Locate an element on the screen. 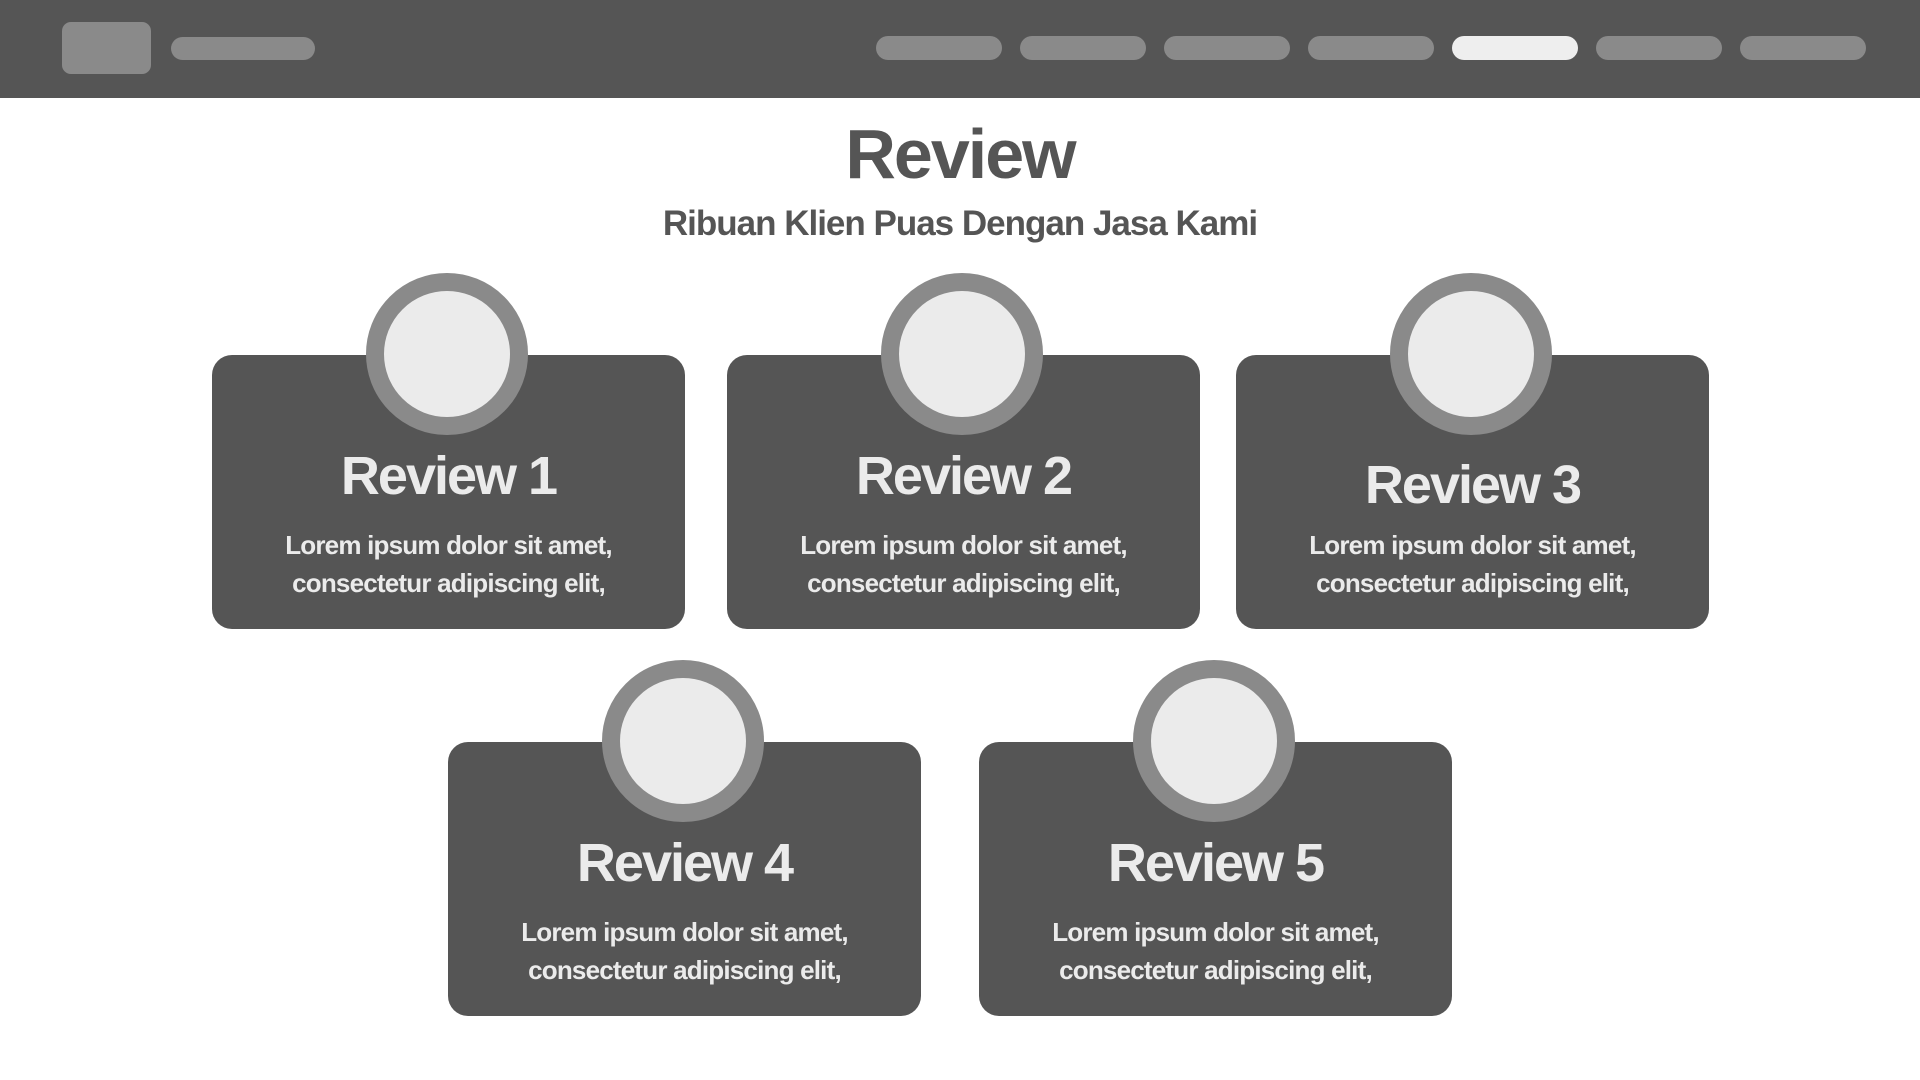 Image resolution: width=1920 pixels, height=1080 pixels. review-title: Review 4 is located at coordinates (685, 863).